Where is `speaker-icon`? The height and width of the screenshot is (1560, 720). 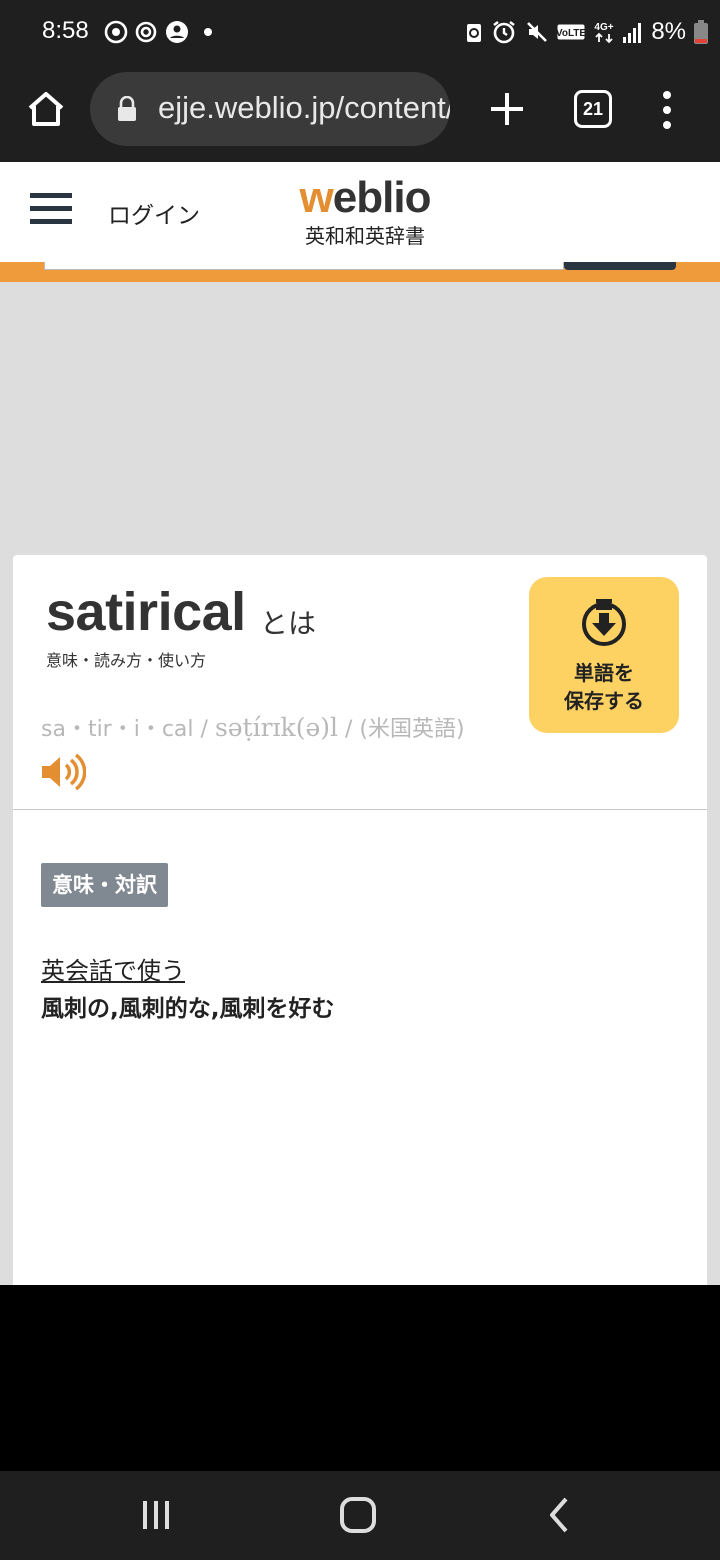 speaker-icon is located at coordinates (63, 772).